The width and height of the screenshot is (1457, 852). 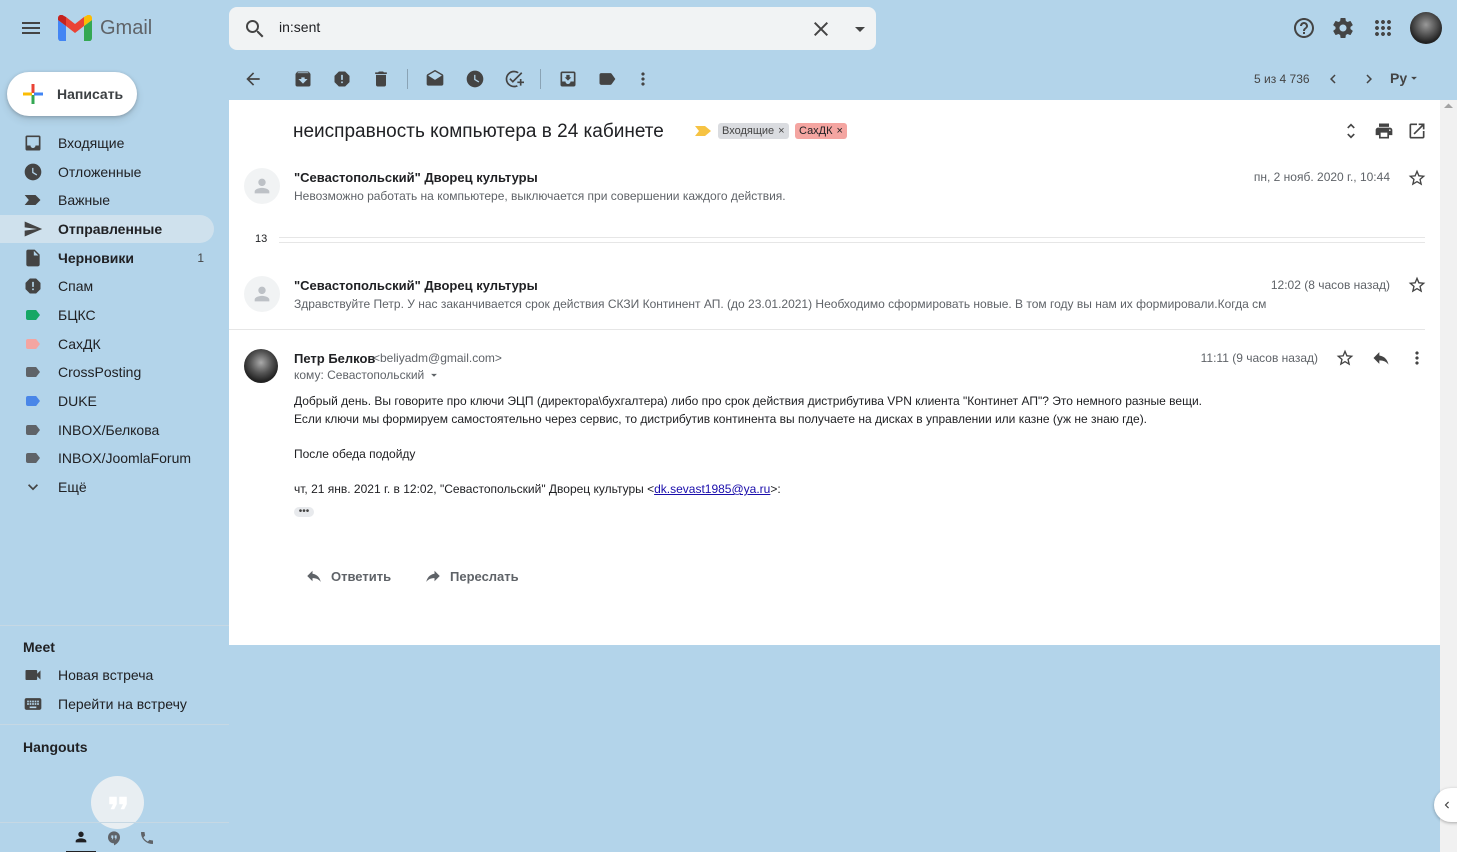 I want to click on sidebar-item-important: Важные, so click(x=107, y=200).